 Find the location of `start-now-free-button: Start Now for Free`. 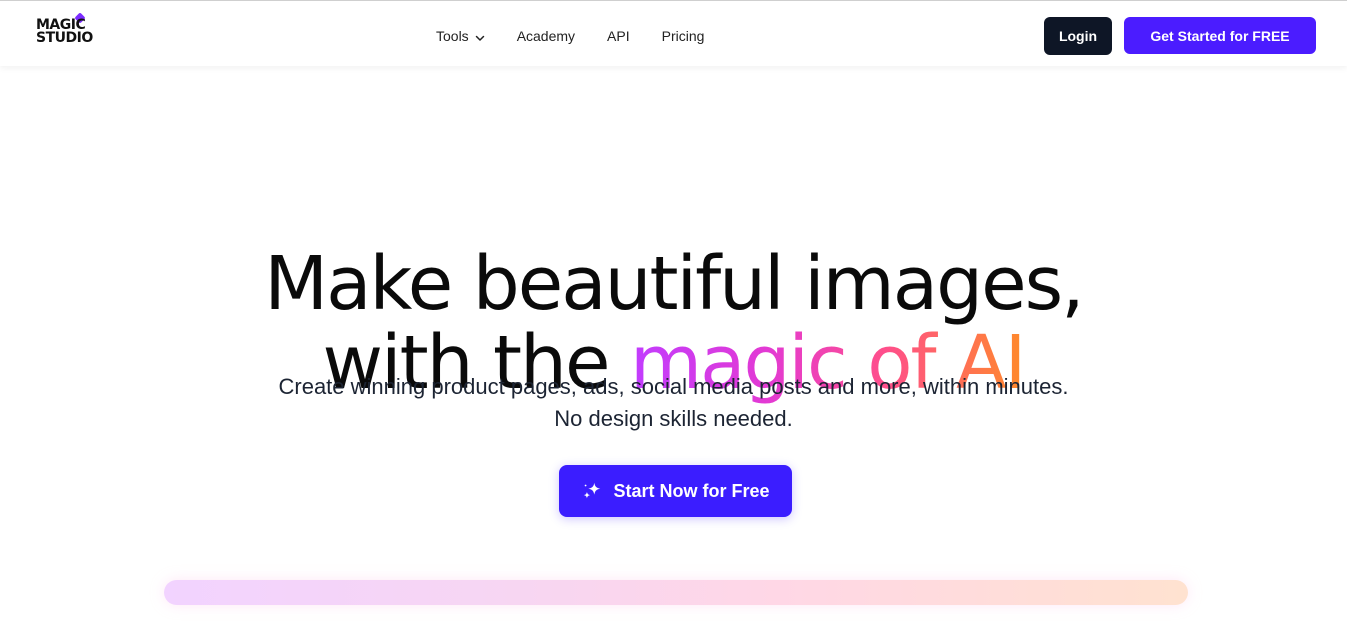

start-now-free-button: Start Now for Free is located at coordinates (675, 491).